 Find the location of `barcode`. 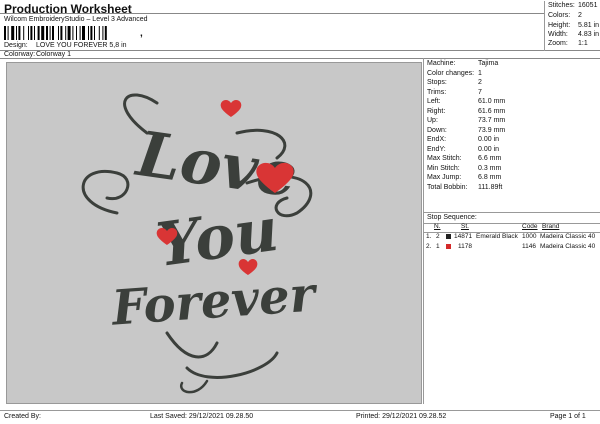

barcode is located at coordinates (55, 33).